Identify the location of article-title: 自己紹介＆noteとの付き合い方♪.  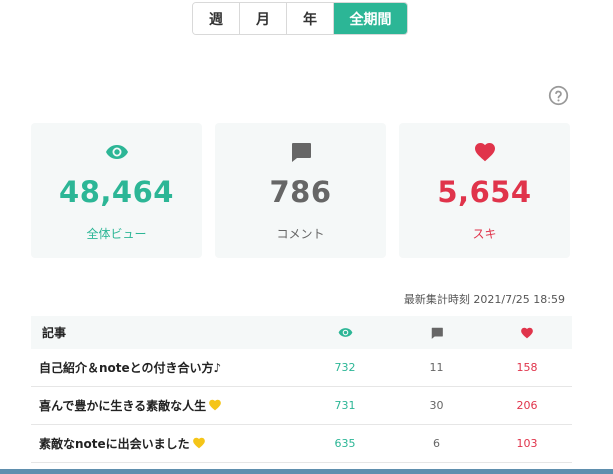
(165, 367).